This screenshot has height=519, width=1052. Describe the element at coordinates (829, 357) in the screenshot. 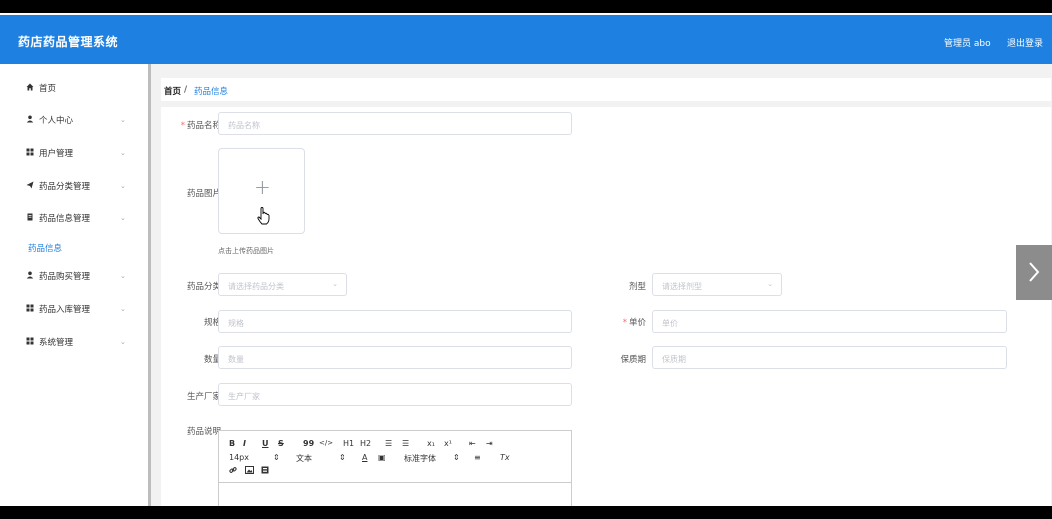

I see `shelf-life-input: 保质期` at that location.